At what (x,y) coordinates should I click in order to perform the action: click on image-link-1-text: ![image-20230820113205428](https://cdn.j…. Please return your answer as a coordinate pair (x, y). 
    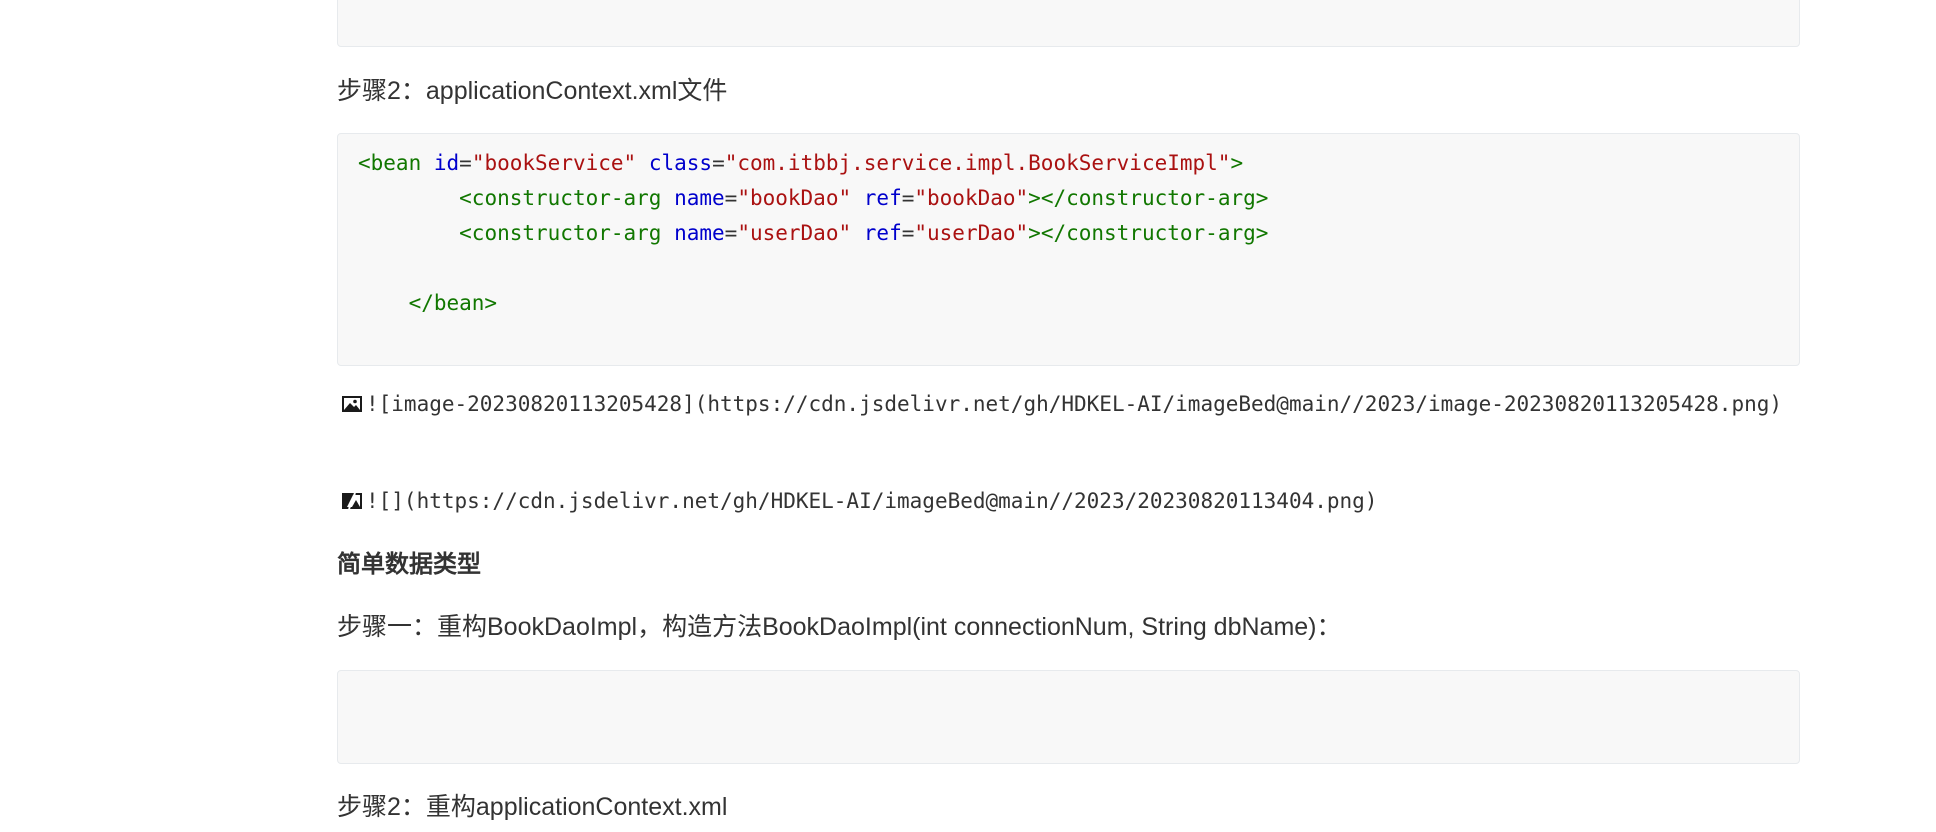
    Looking at the image, I should click on (1074, 404).